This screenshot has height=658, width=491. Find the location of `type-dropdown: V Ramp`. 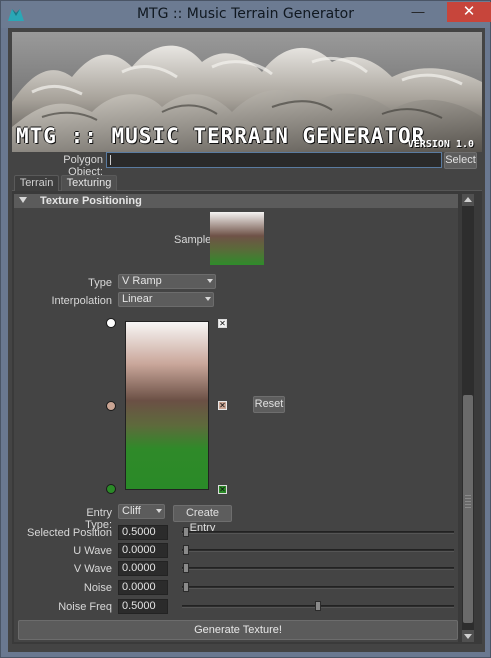

type-dropdown: V Ramp is located at coordinates (167, 281).